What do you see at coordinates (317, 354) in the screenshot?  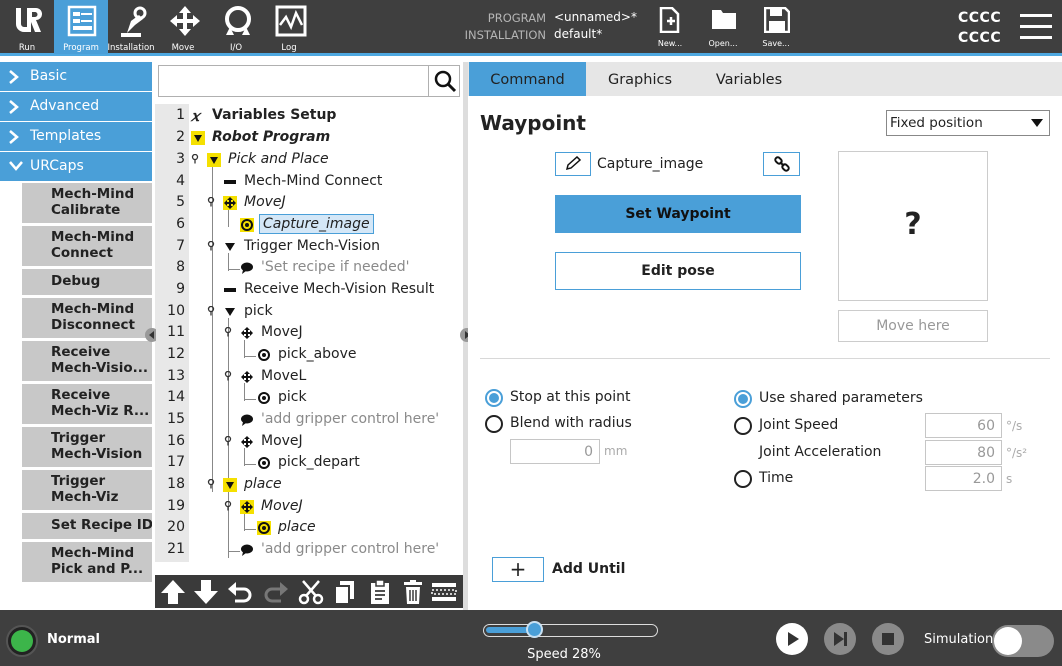 I see `tree-line-pick-above: pick_above` at bounding box center [317, 354].